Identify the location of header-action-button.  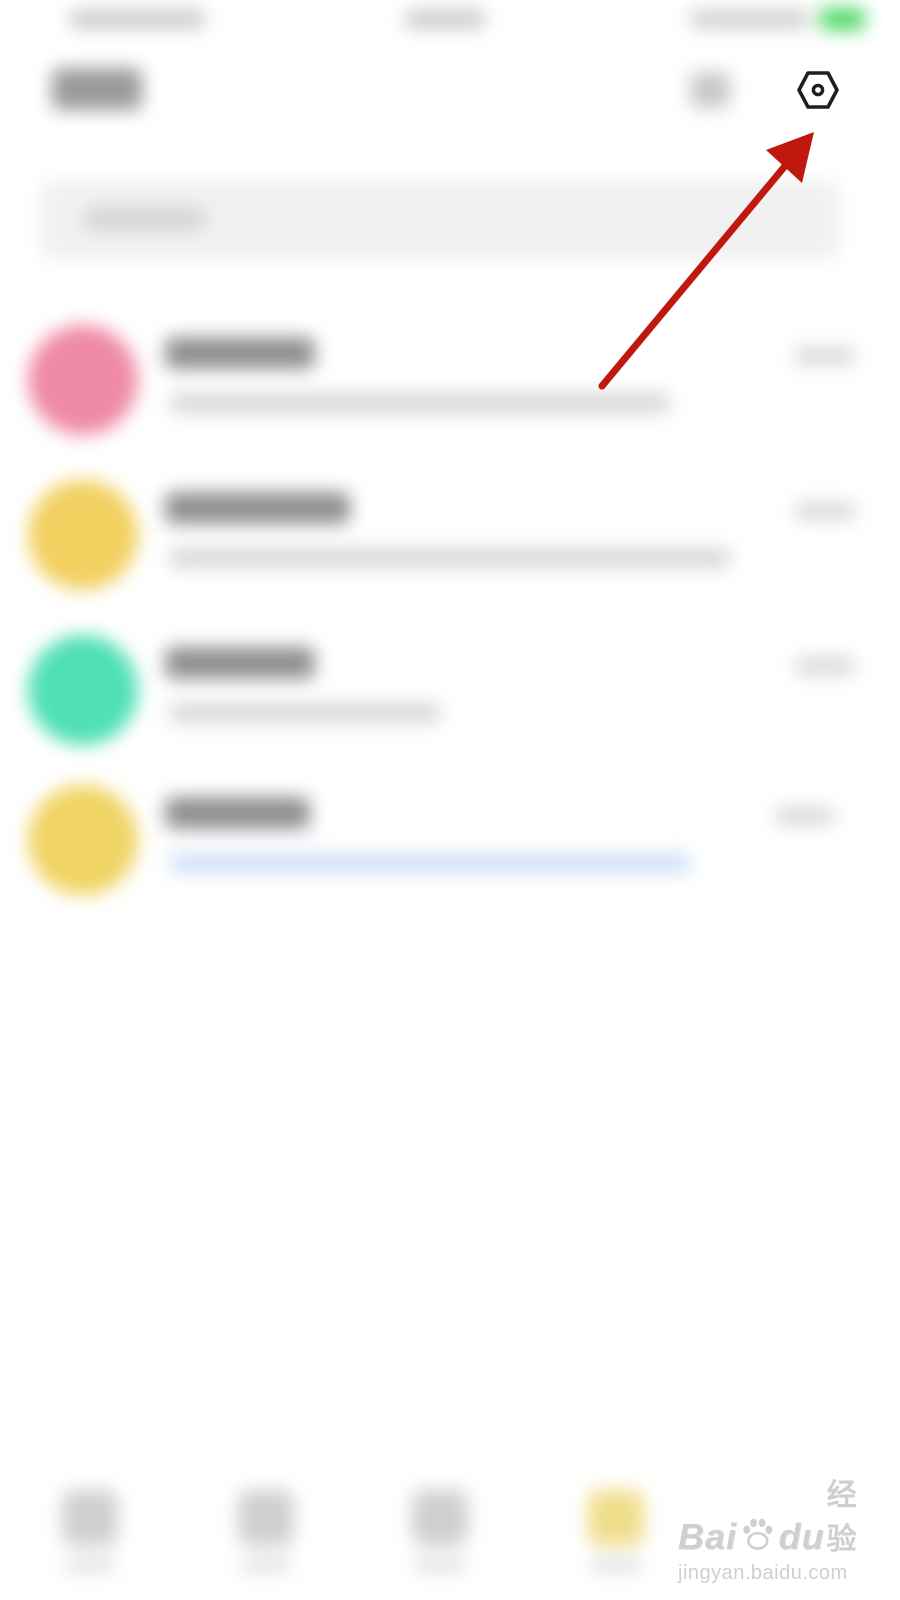
(710, 90).